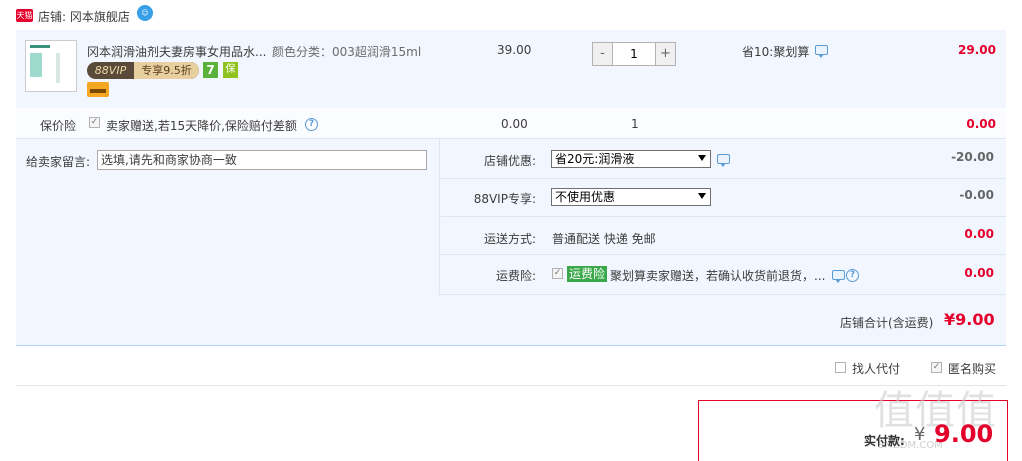  I want to click on freight-insurance-amount: 0.00, so click(979, 273).